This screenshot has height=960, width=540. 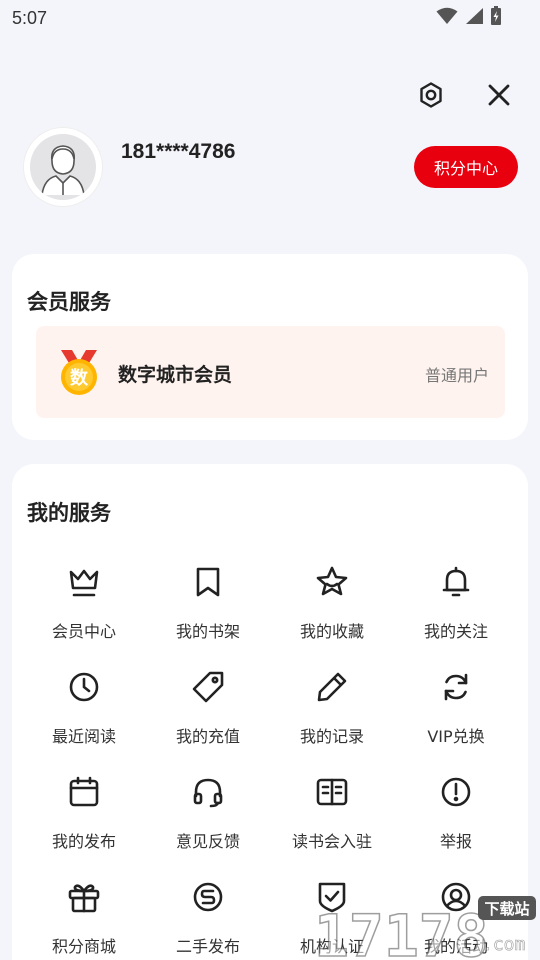 I want to click on service-label: 我的发布, so click(x=83, y=841).